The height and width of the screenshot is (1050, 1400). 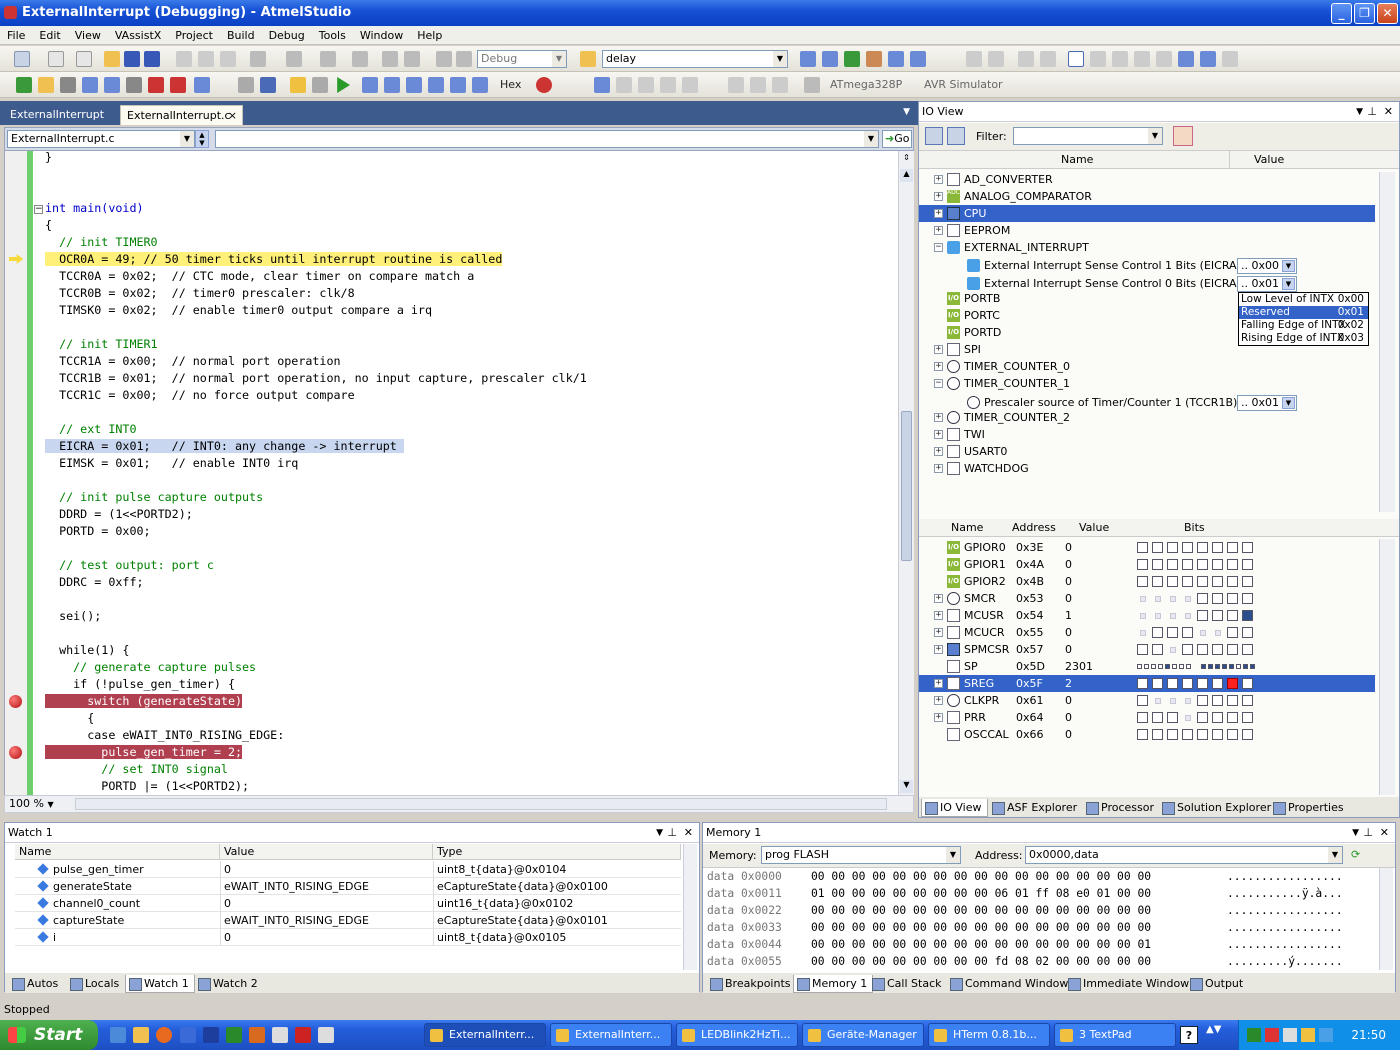 What do you see at coordinates (672, 833) in the screenshot?
I see `watch-pin-icon: ⊥` at bounding box center [672, 833].